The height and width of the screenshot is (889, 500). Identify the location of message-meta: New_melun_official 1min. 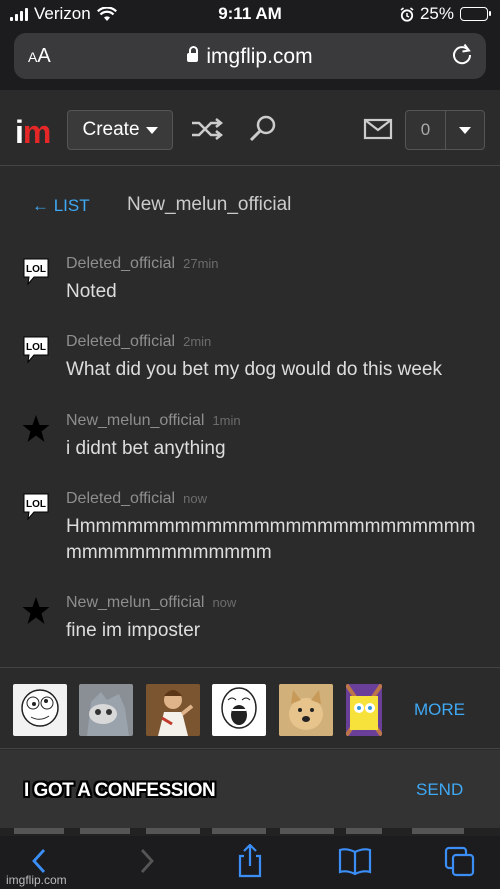
(153, 421).